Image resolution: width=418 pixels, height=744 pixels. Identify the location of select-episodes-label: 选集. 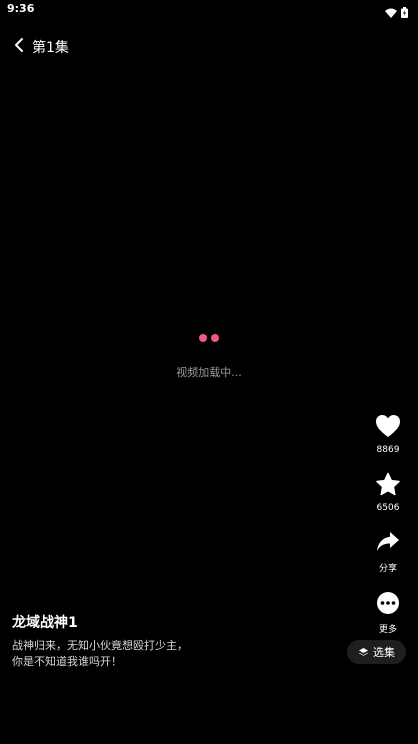
(384, 652).